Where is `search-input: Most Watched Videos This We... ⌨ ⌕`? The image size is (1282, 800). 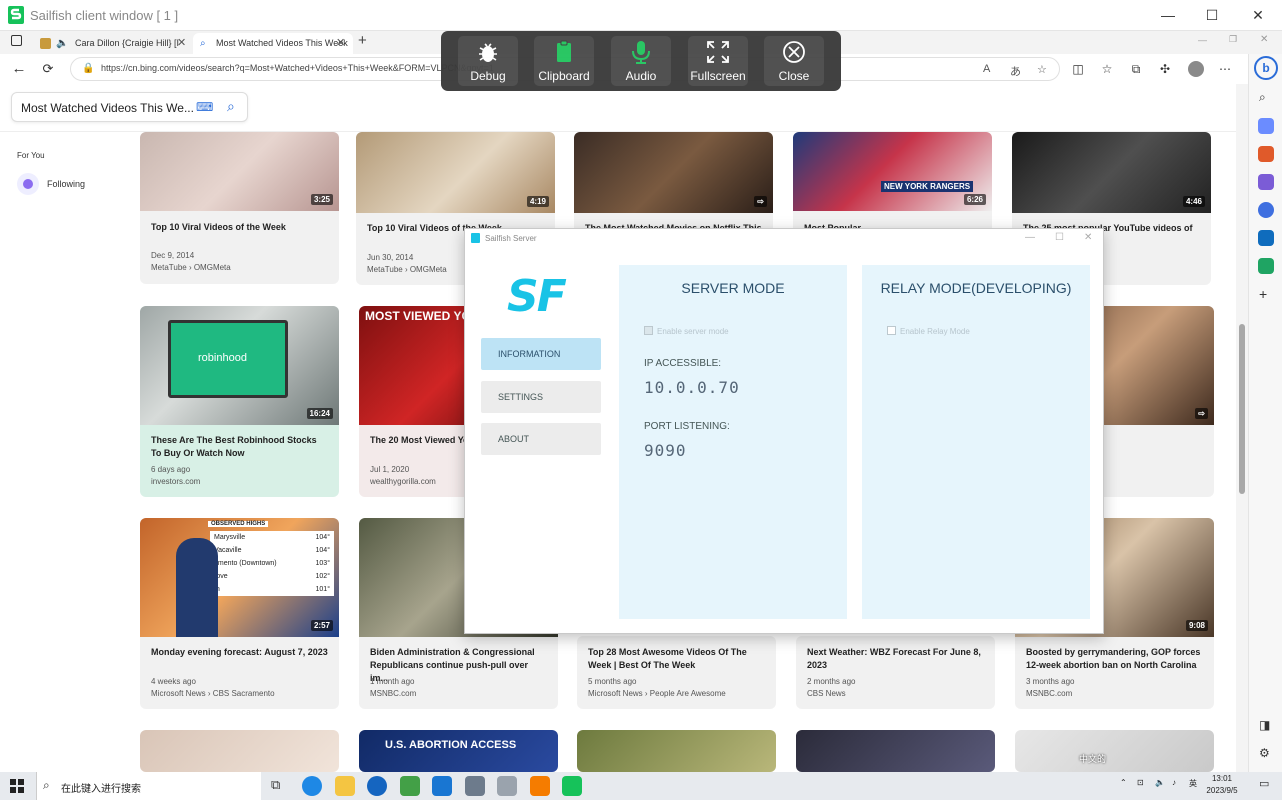
search-input: Most Watched Videos This We... ⌨ ⌕ is located at coordinates (129, 107).